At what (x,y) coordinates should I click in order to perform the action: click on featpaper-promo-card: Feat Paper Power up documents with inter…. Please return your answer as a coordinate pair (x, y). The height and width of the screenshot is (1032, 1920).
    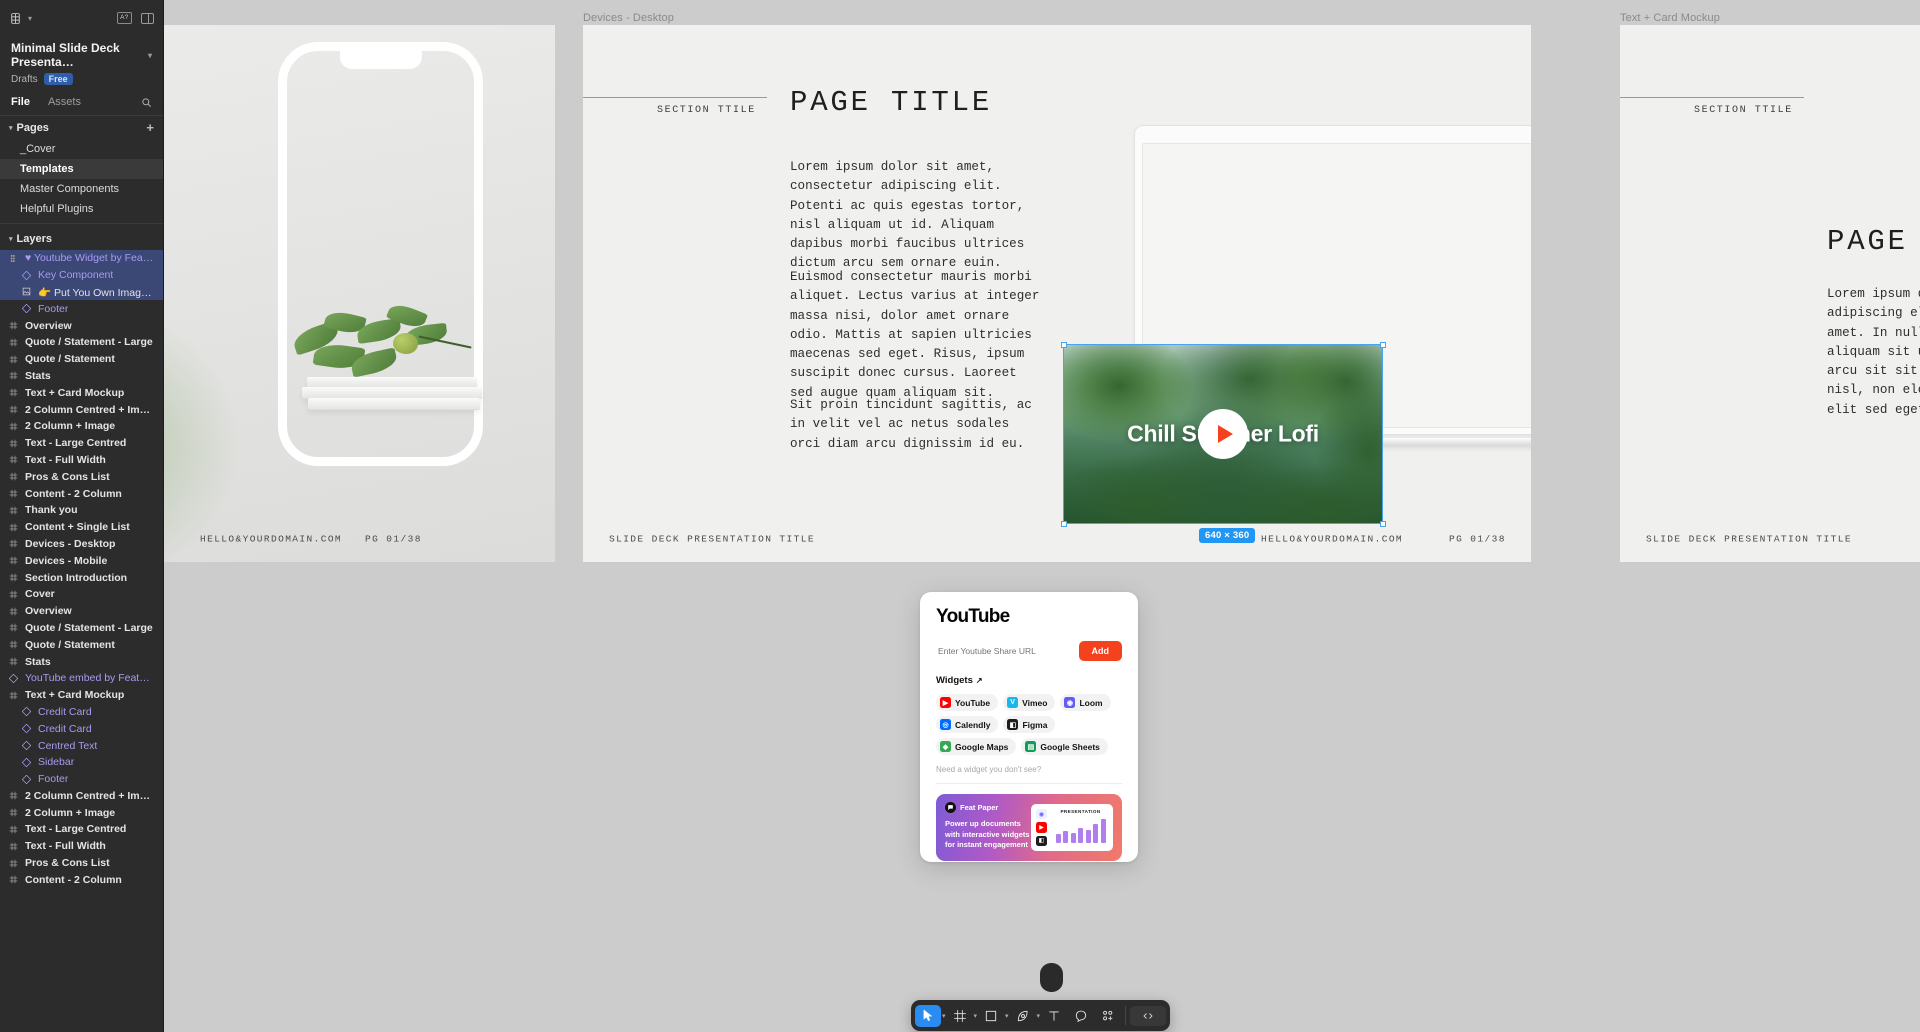
    Looking at the image, I should click on (1029, 827).